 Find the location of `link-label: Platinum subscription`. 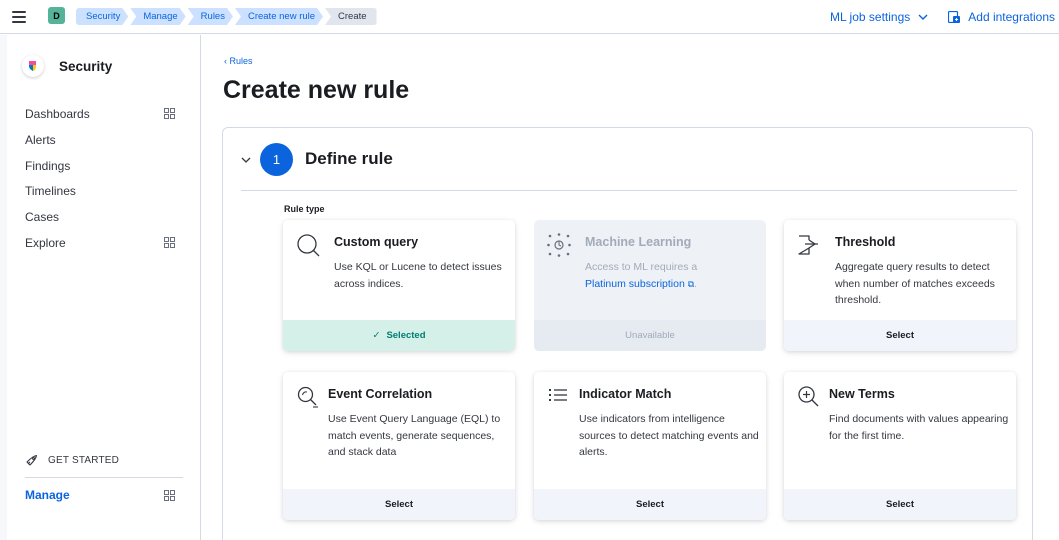

link-label: Platinum subscription is located at coordinates (635, 283).